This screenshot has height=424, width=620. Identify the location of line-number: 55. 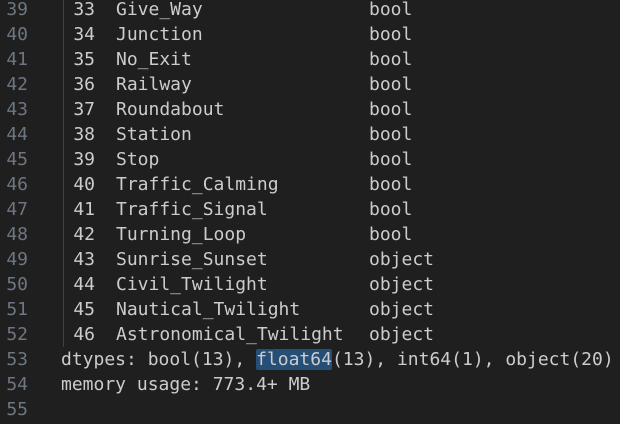
(17, 409).